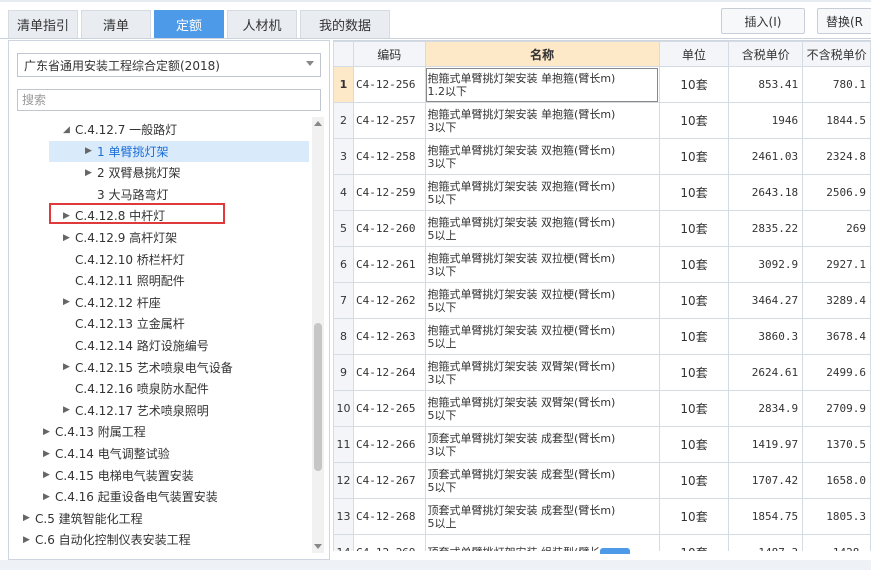  Describe the element at coordinates (542, 156) in the screenshot. I see `cell-name: 抱箍式单臂挑灯架安装 双抱箍(臂长m) 3以下` at that location.